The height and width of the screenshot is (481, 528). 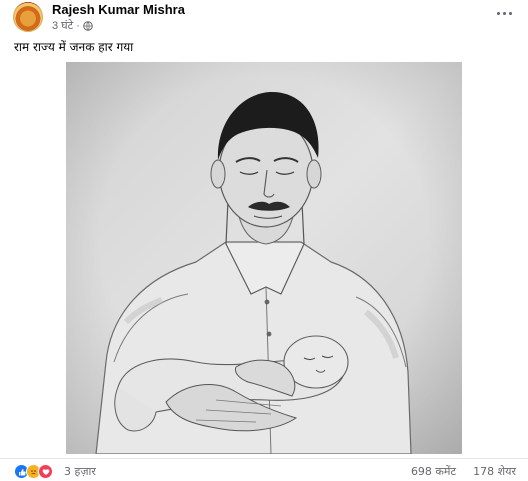 What do you see at coordinates (33, 471) in the screenshot?
I see `reaction-icons` at bounding box center [33, 471].